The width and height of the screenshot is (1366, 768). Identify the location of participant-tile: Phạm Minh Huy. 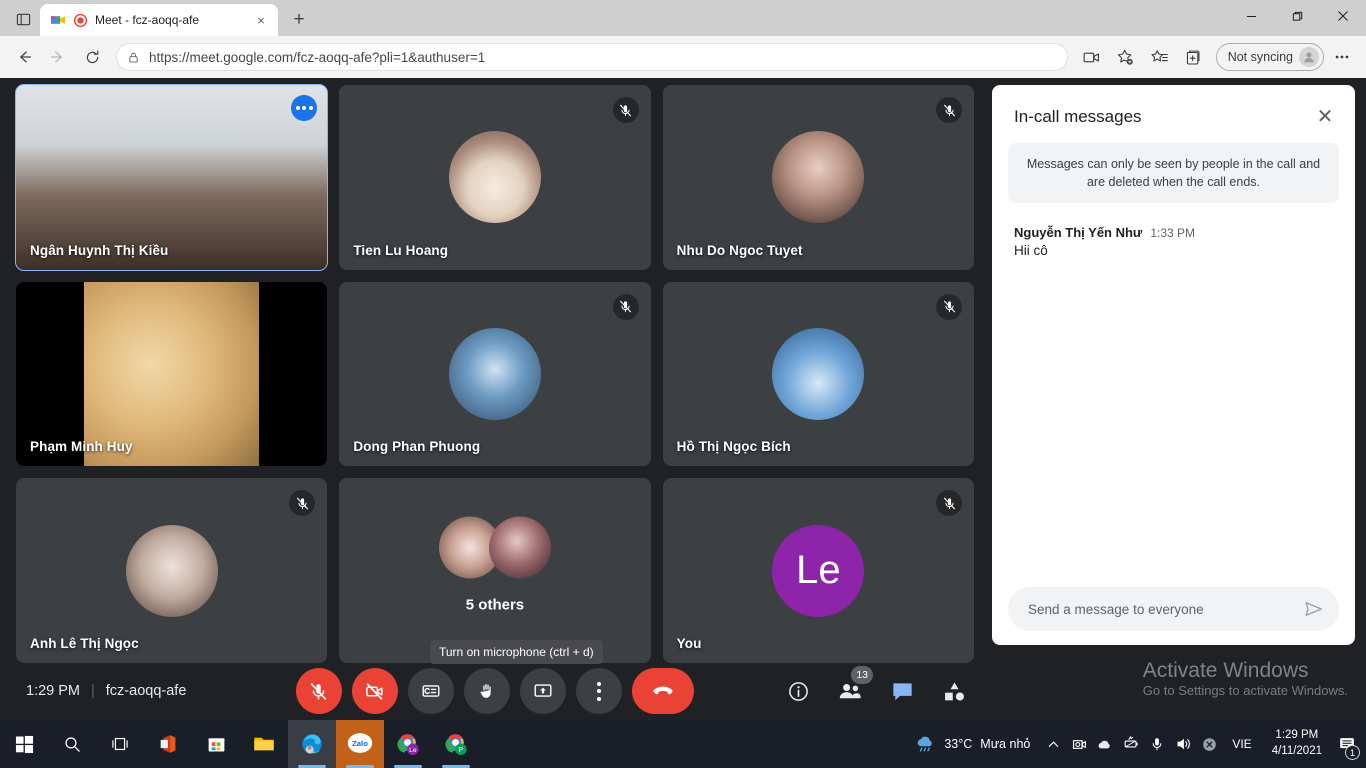
(172, 374).